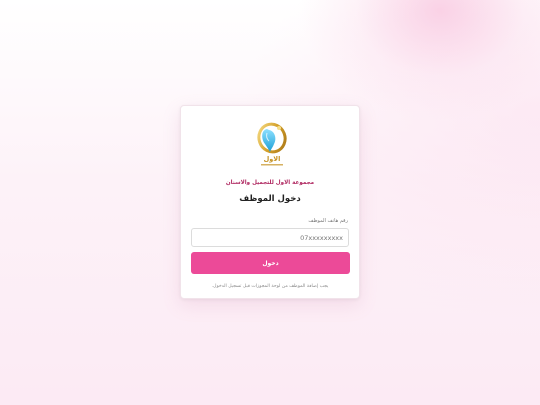  What do you see at coordinates (272, 159) in the screenshot?
I see `logo-wordmark: الاول` at bounding box center [272, 159].